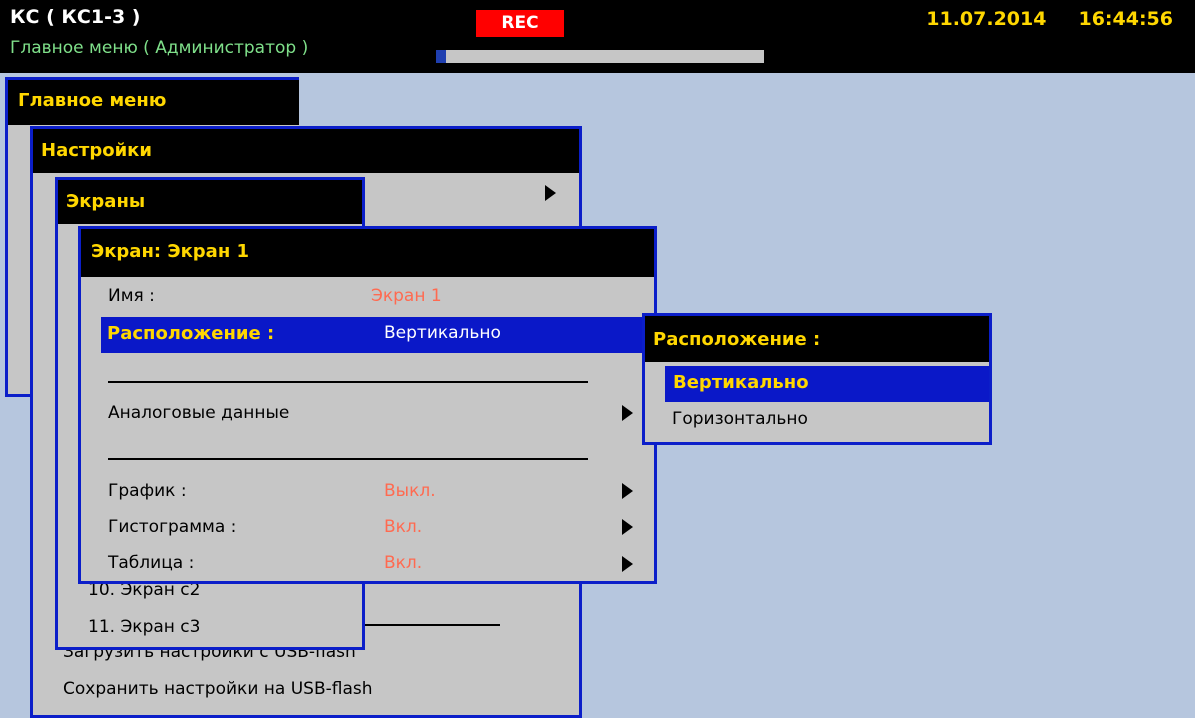 Image resolution: width=1195 pixels, height=718 pixels. Describe the element at coordinates (406, 296) in the screenshot. I see `name-value: Экран 1` at that location.